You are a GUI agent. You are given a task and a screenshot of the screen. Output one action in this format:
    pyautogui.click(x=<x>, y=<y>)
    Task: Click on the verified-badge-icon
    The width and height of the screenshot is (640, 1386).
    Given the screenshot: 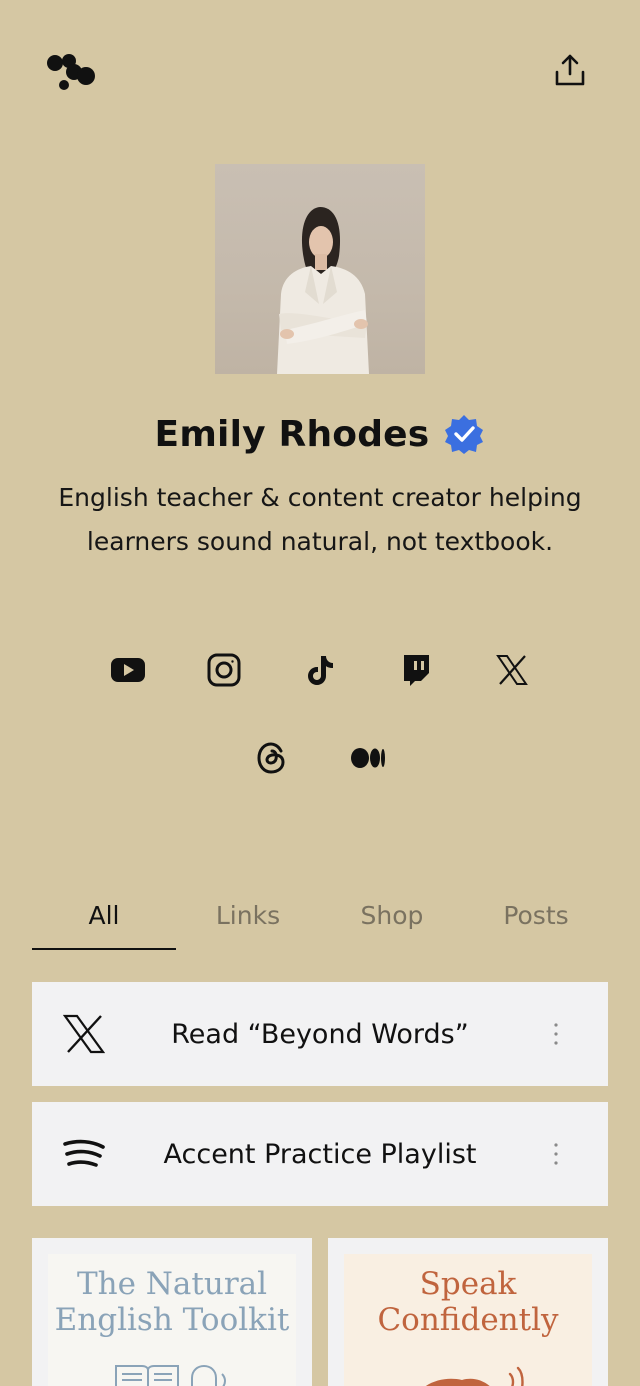 What is the action you would take?
    pyautogui.click(x=464, y=434)
    